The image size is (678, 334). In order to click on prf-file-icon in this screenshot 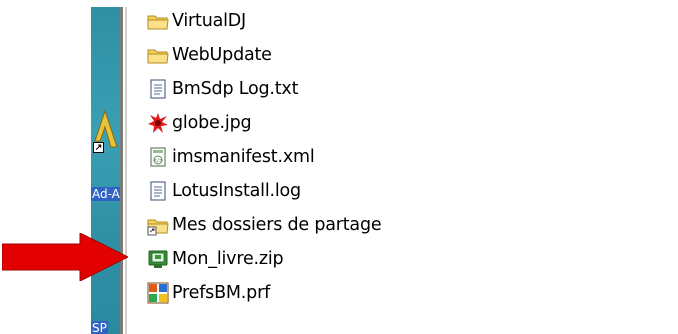, I will do `click(158, 293)`.